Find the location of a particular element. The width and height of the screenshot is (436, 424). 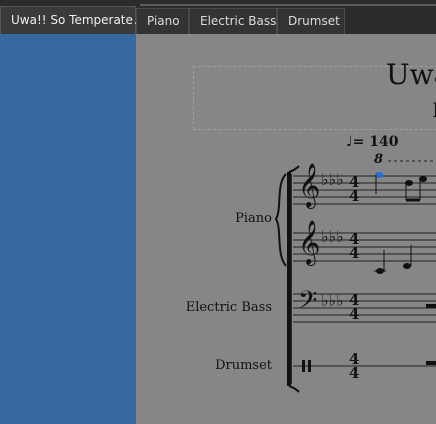

instrument-name-piano: Piano is located at coordinates (244, 218).